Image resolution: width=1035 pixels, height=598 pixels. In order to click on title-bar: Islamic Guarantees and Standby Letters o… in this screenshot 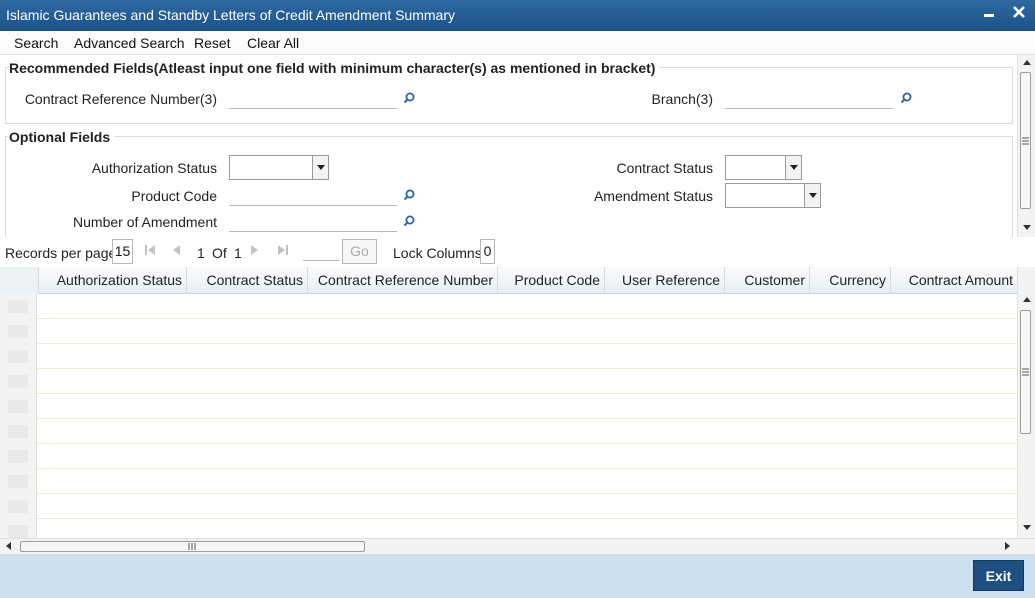, I will do `click(517, 15)`.